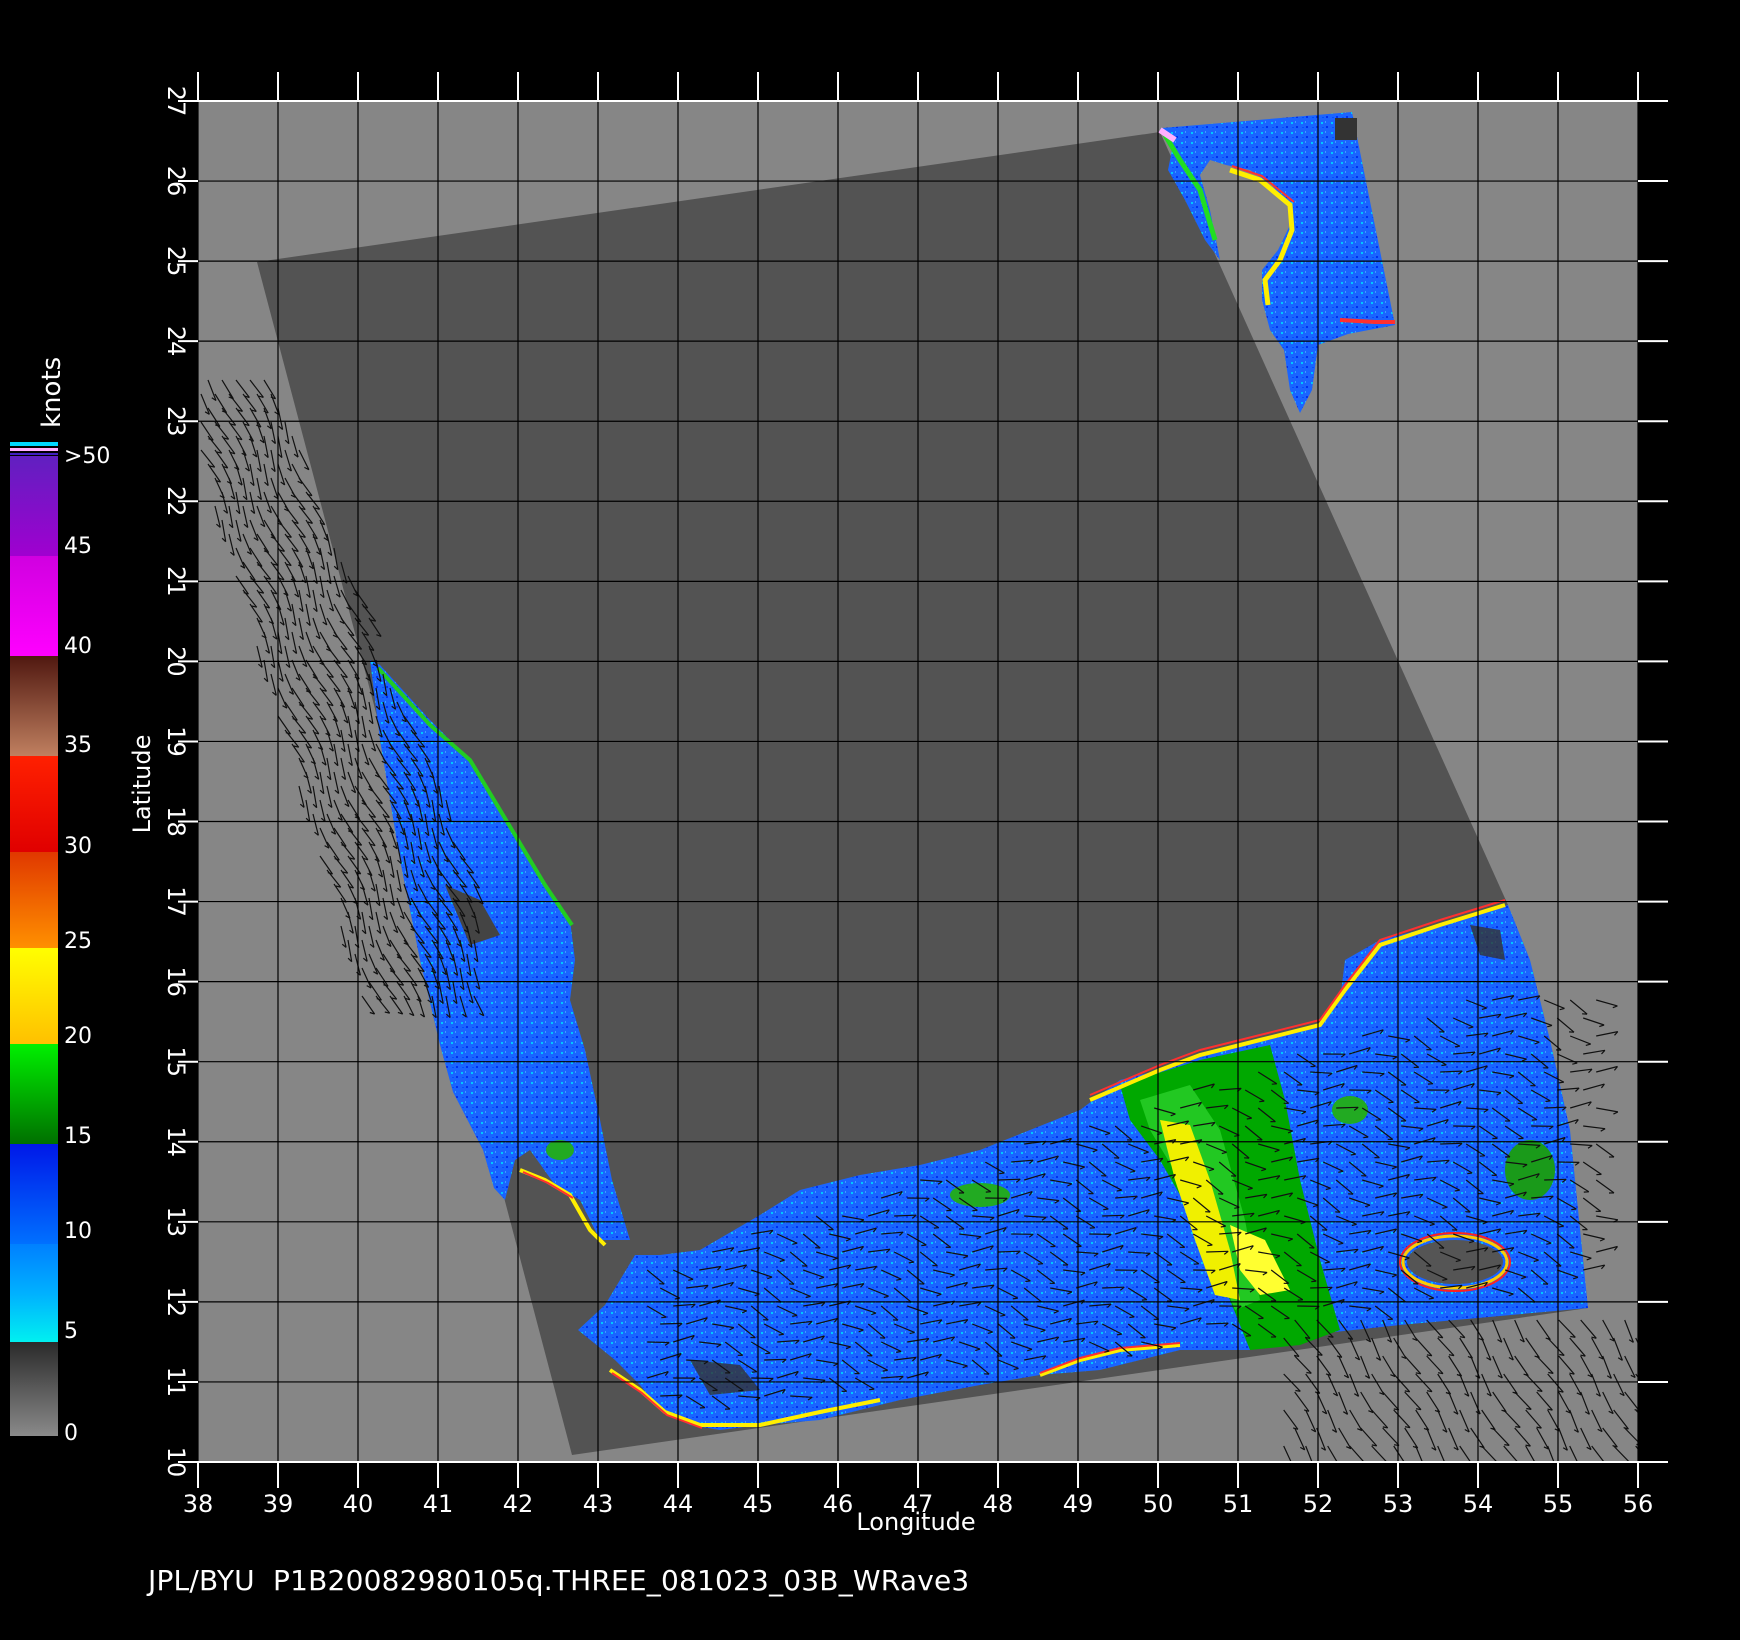 This screenshot has width=1740, height=1640. What do you see at coordinates (176, 181) in the screenshot?
I see `lat-tick-label: 26` at bounding box center [176, 181].